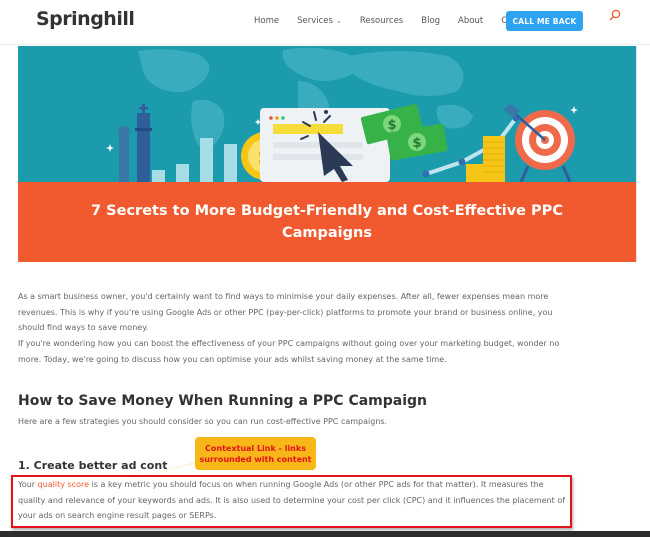 This screenshot has width=650, height=537. Describe the element at coordinates (470, 21) in the screenshot. I see `nav-about: About` at that location.